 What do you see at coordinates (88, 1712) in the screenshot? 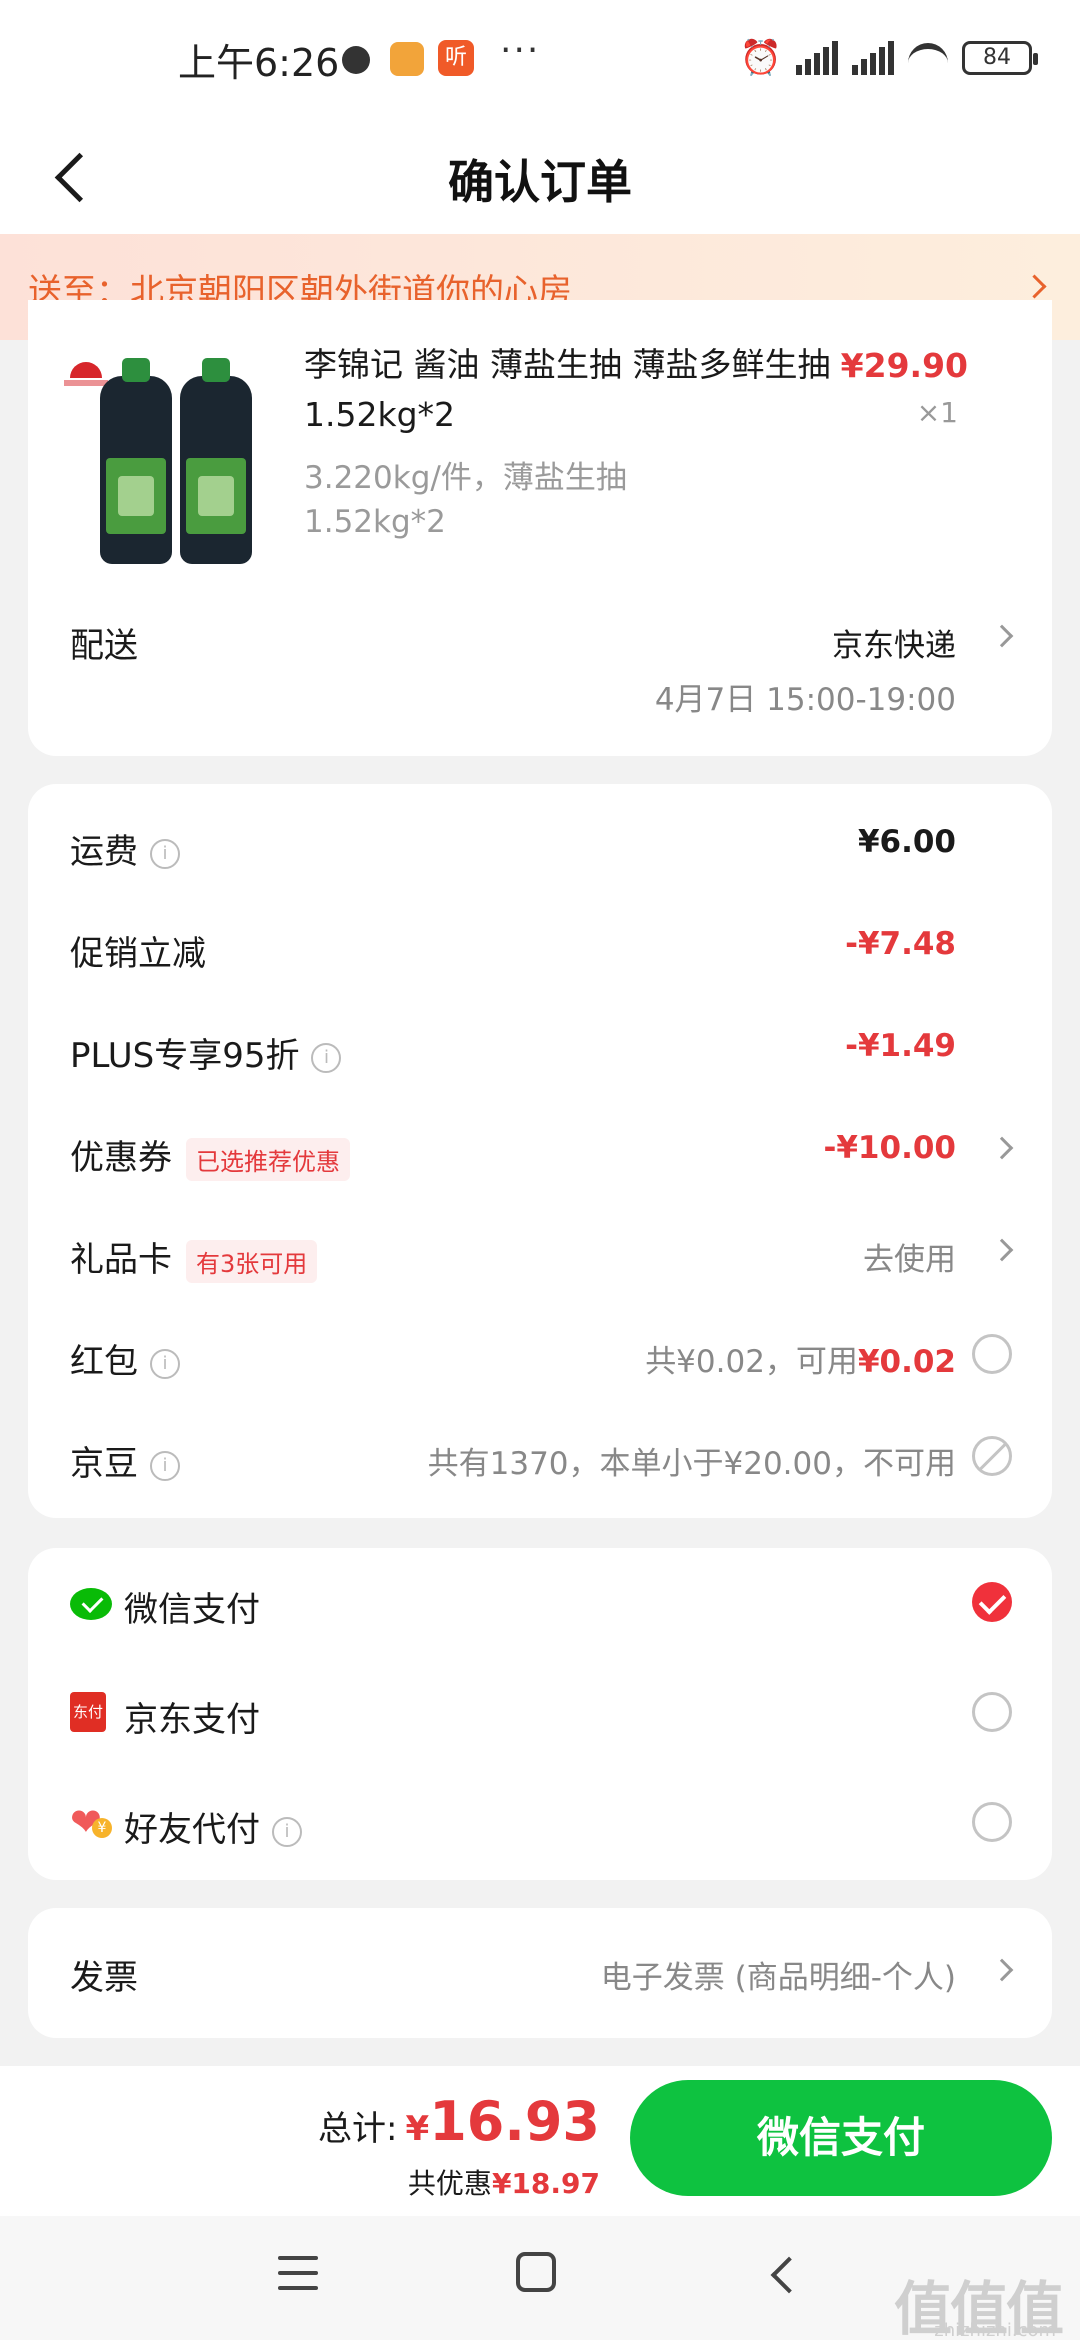
I see `jd-pay-icon: 东付` at bounding box center [88, 1712].